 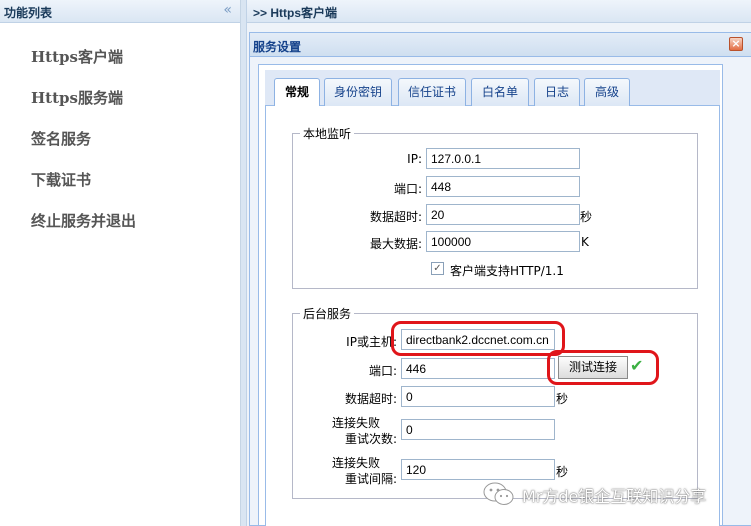 I want to click on retry-count-label-1: 连接失败, so click(x=355, y=423).